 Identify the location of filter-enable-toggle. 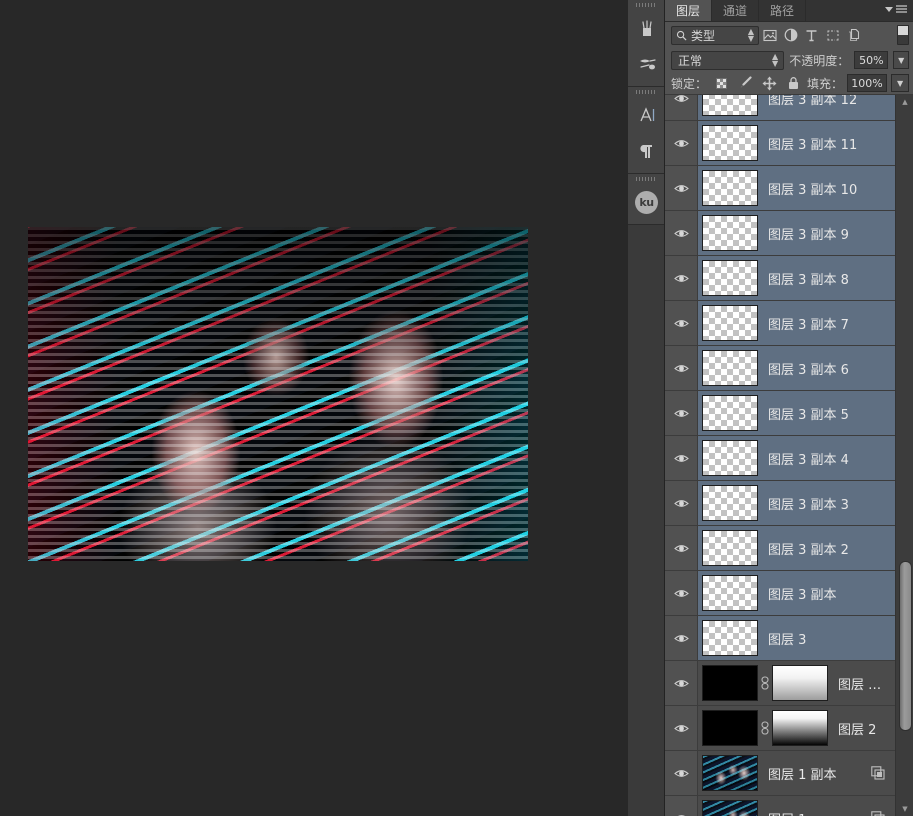
(903, 35).